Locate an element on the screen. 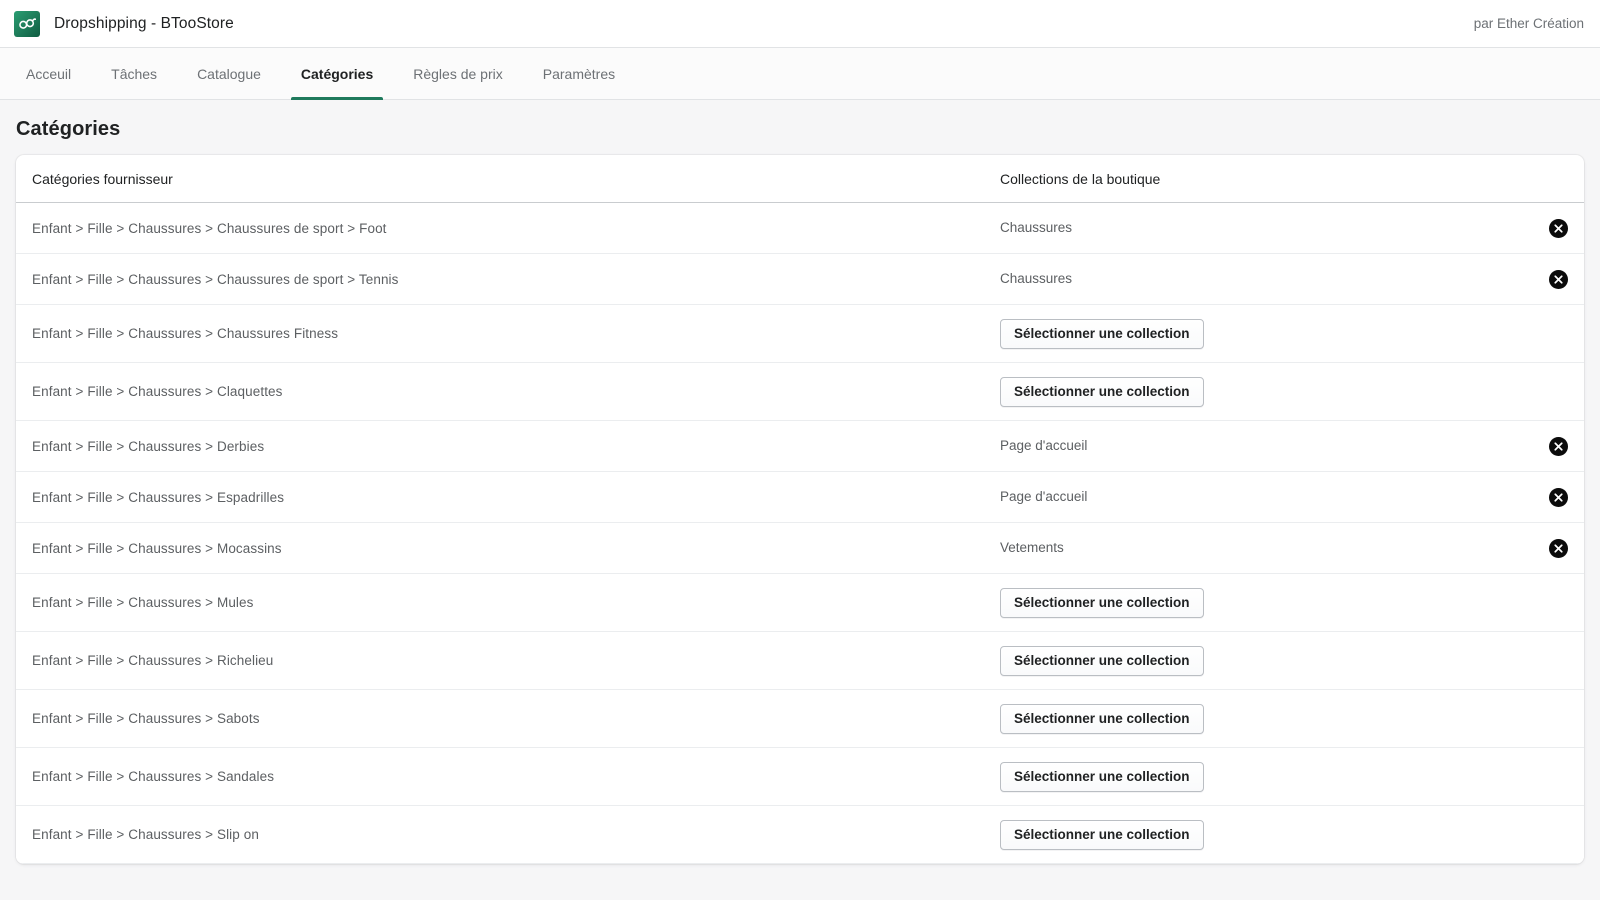 The height and width of the screenshot is (900, 1600). supplier-category-path: Enfant > Fille > Chaussures > Claquettes is located at coordinates (157, 391).